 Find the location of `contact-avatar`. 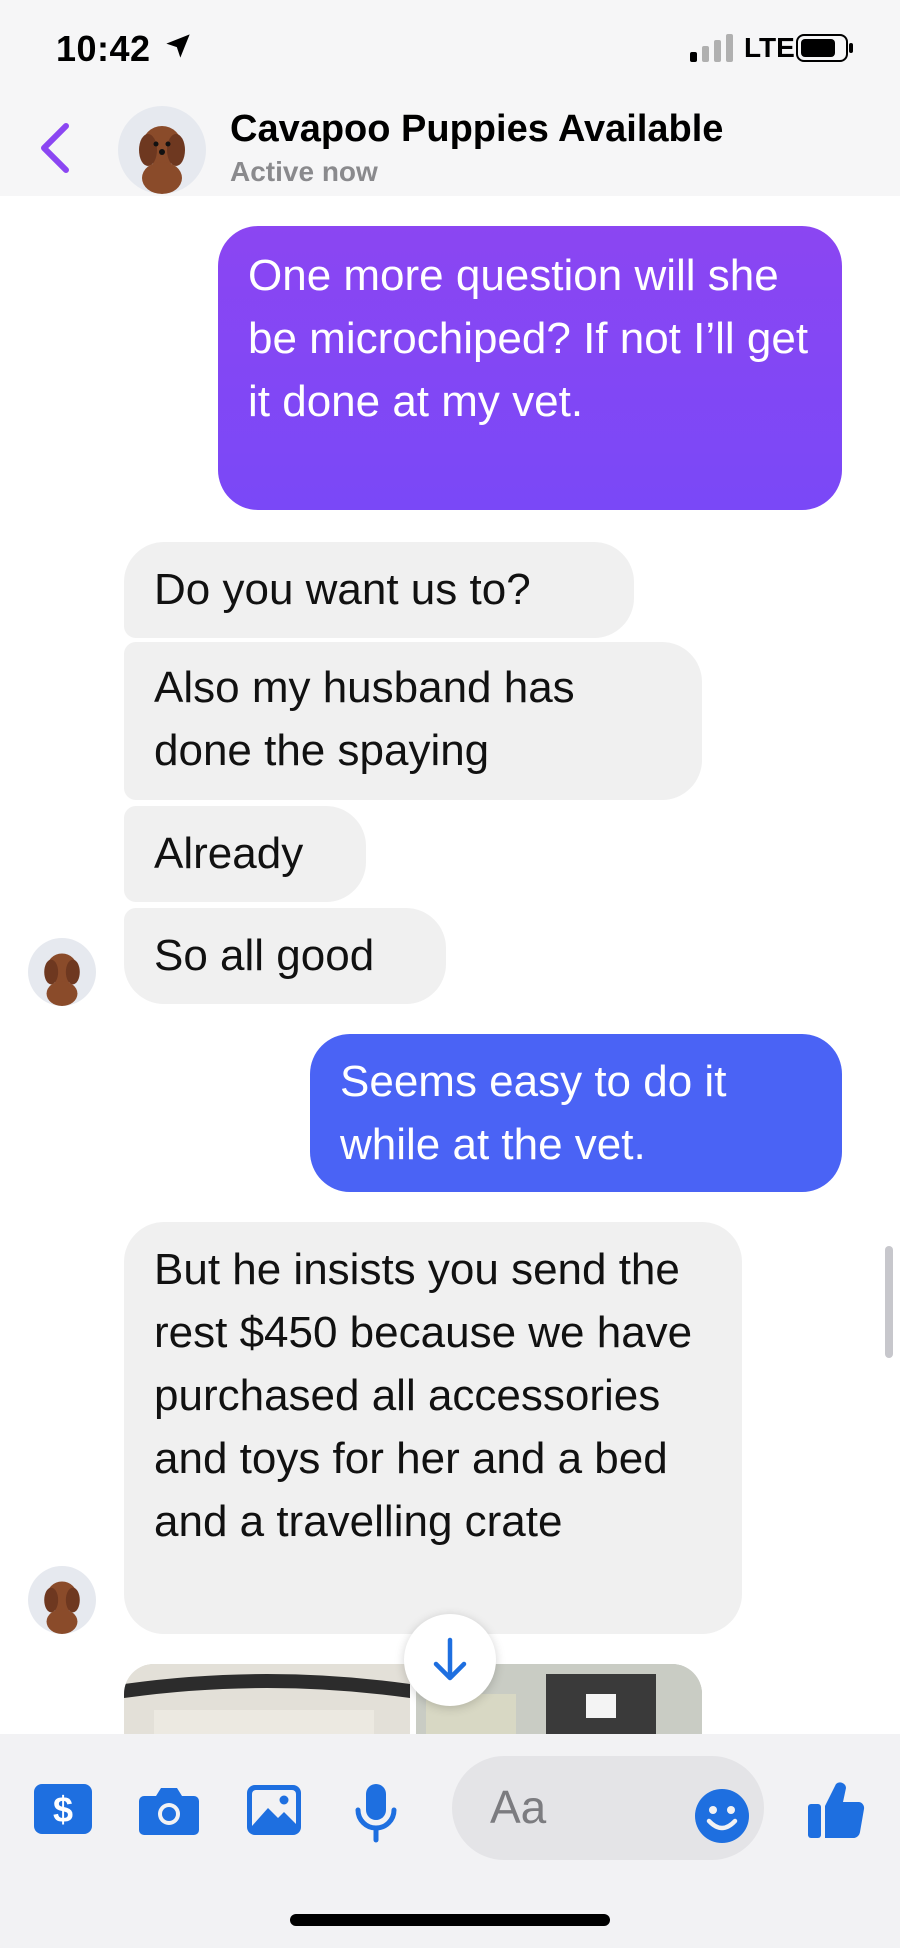

contact-avatar is located at coordinates (162, 150).